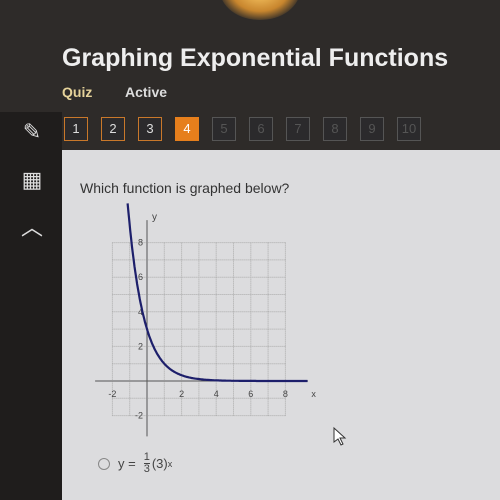  Describe the element at coordinates (146, 469) in the screenshot. I see `fraction-denominator: 3` at that location.